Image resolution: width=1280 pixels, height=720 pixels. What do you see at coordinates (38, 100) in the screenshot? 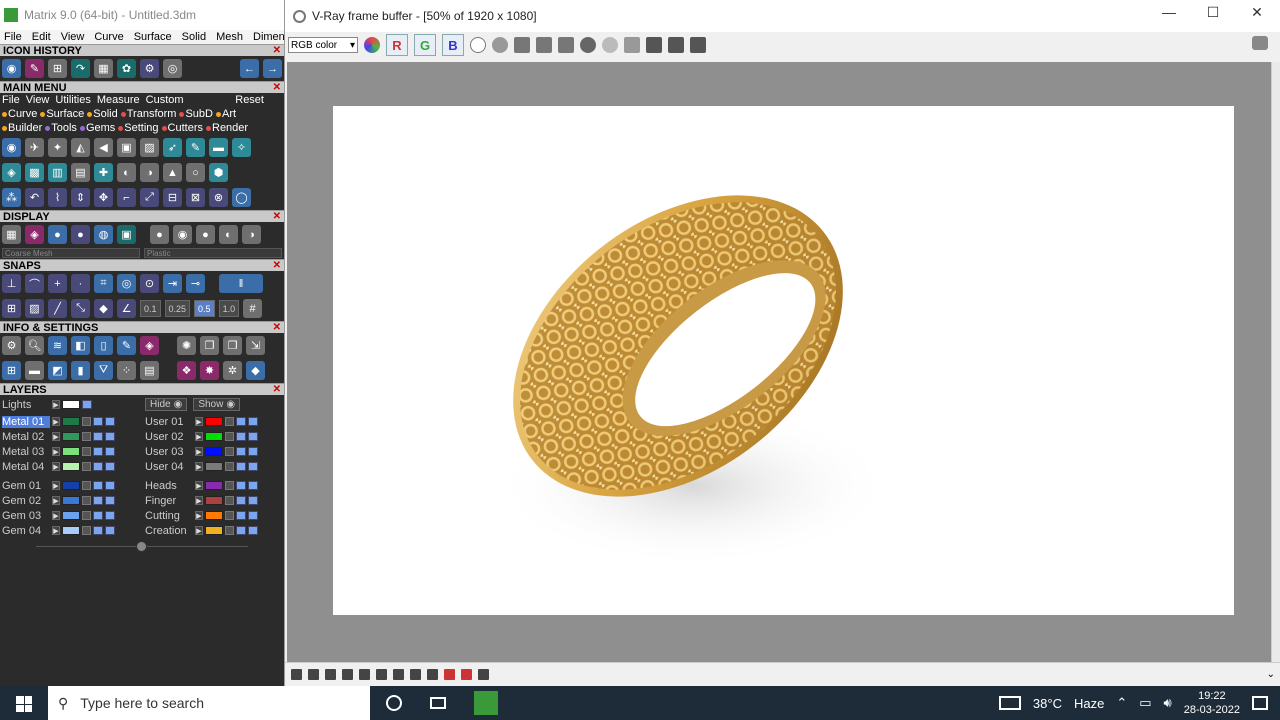
I see `main-menu-view: View` at bounding box center [38, 100].